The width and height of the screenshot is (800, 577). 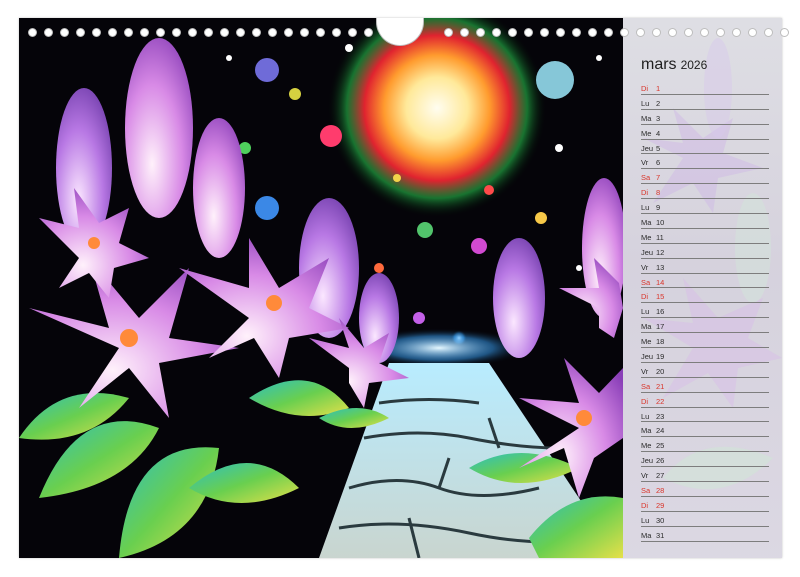 I want to click on day-row: Lu 9, so click(x=705, y=207).